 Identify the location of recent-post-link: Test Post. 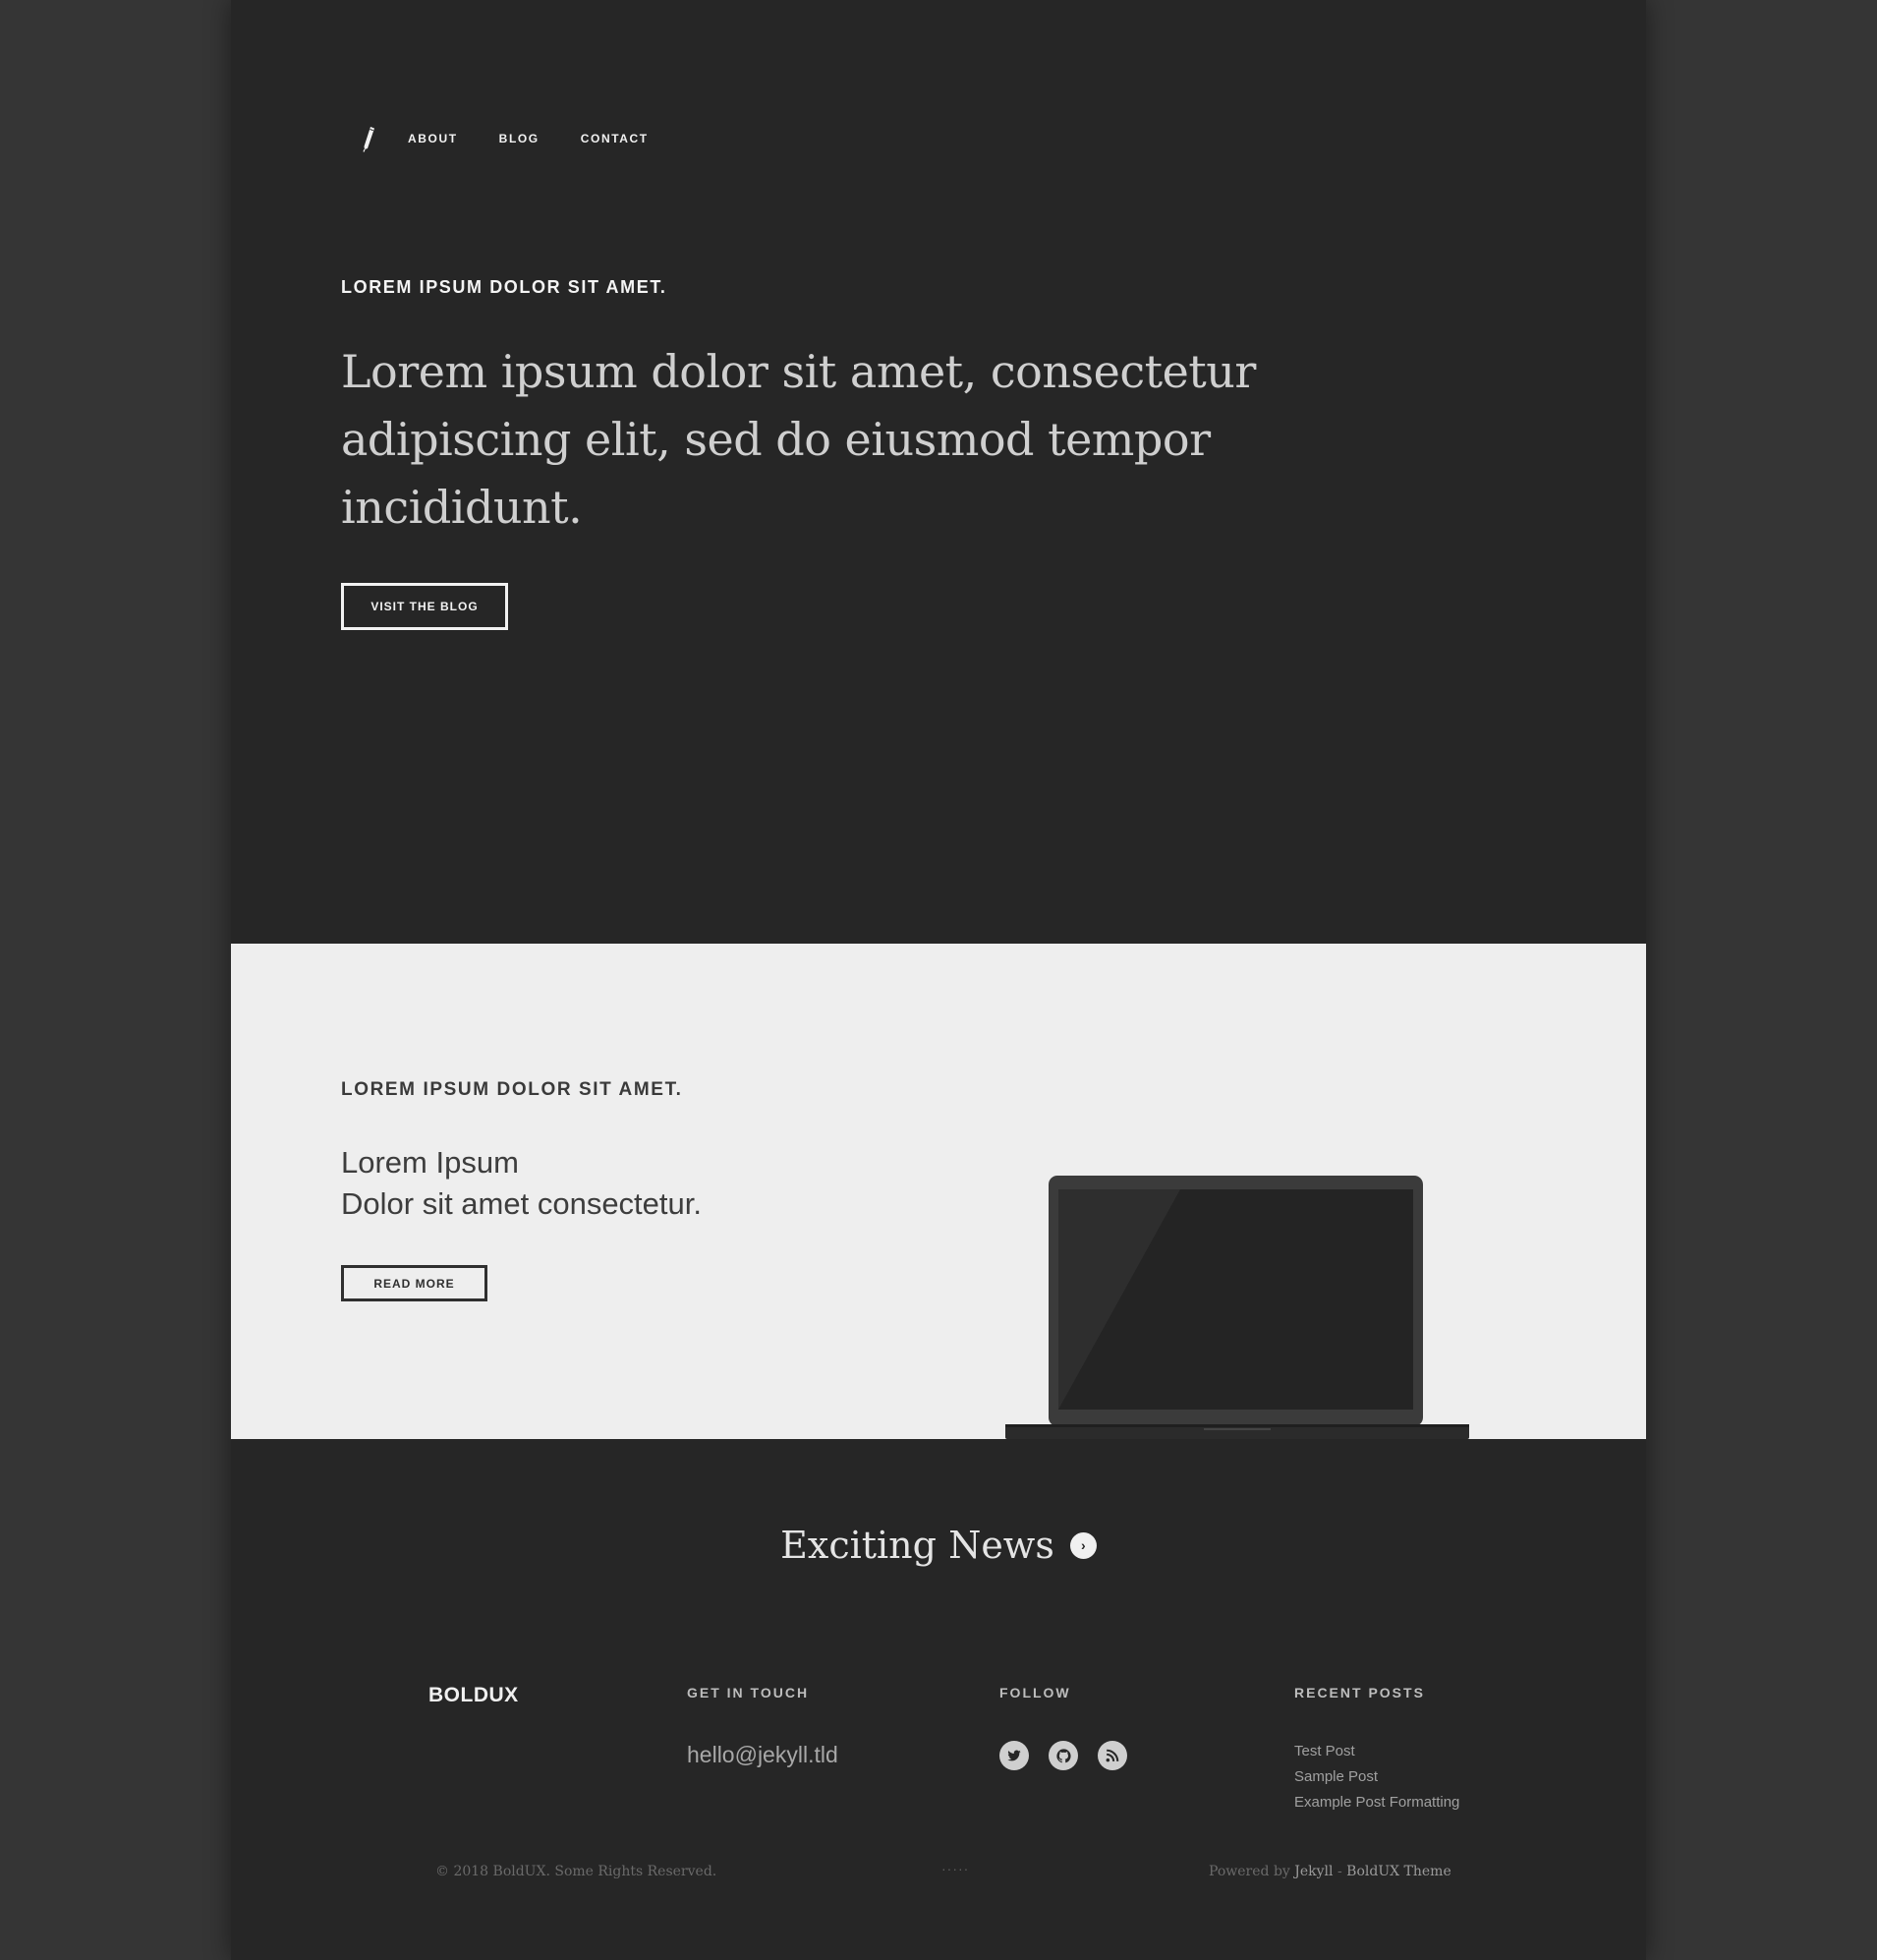
(1377, 1752).